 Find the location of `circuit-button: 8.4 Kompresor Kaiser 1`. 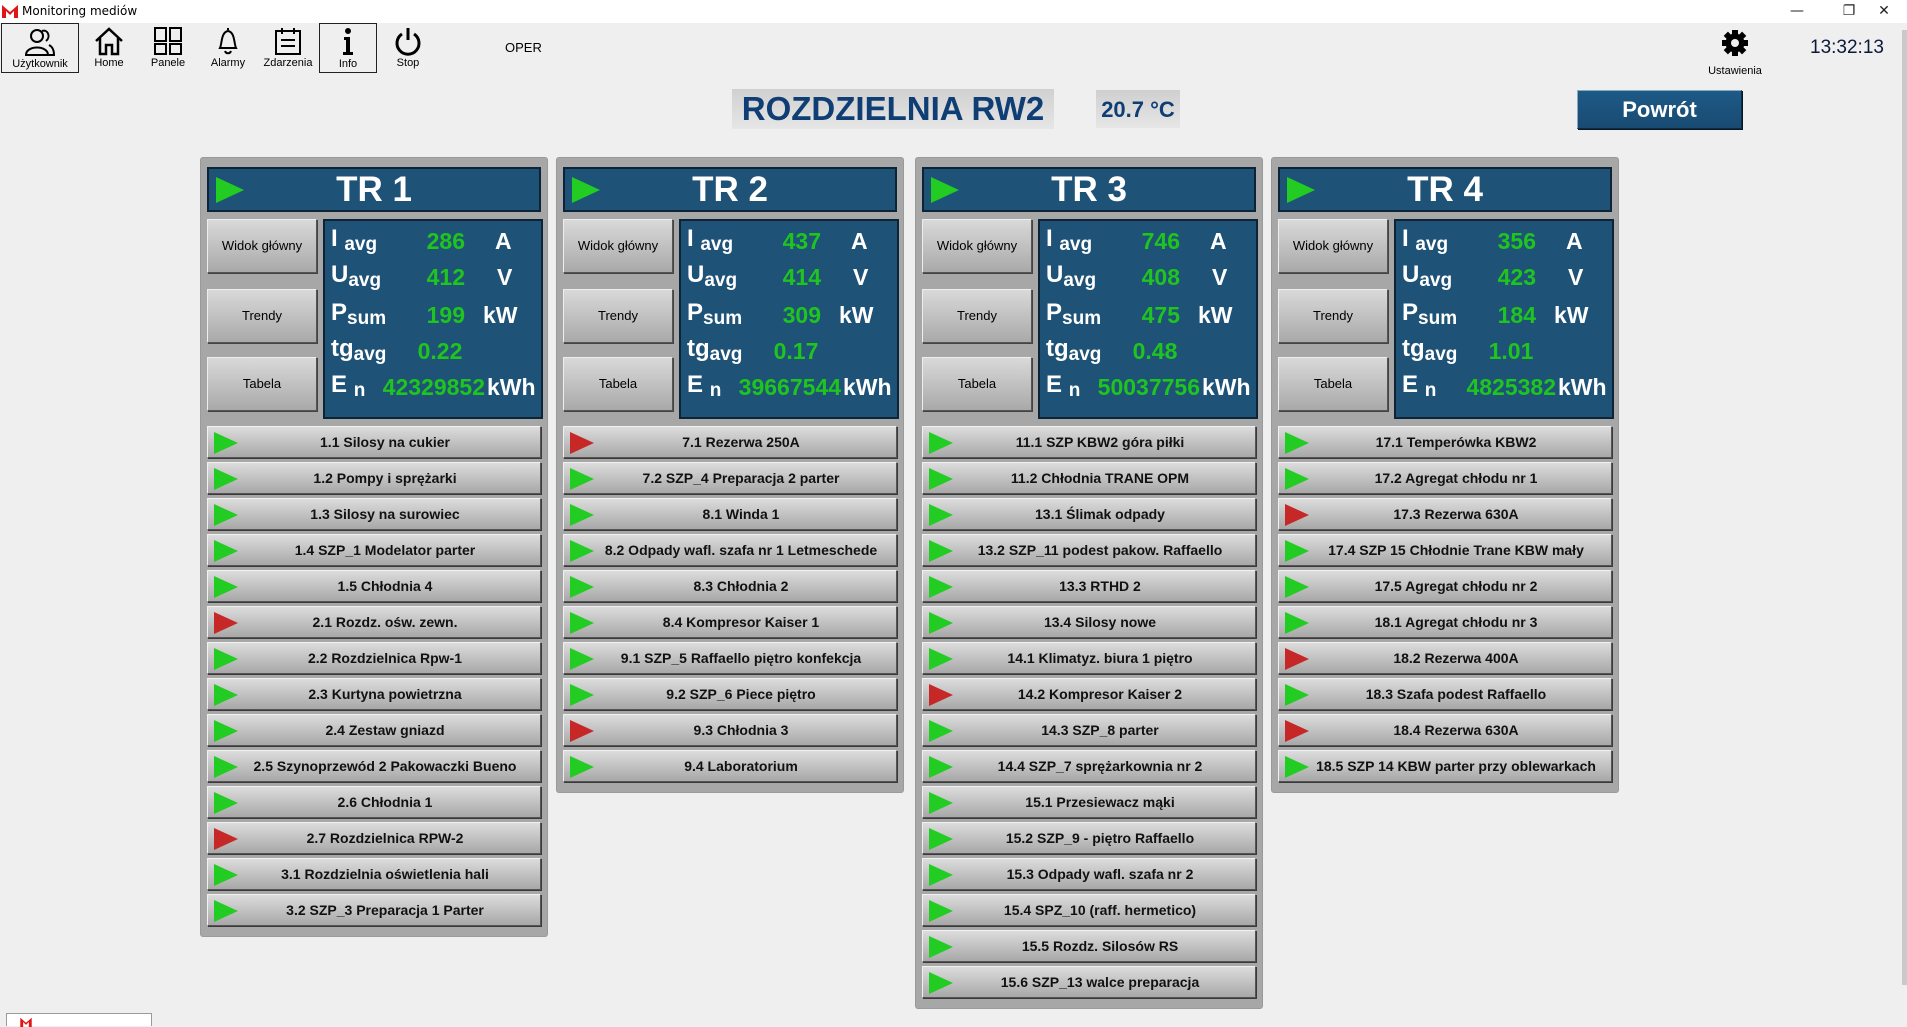

circuit-button: 8.4 Kompresor Kaiser 1 is located at coordinates (730, 622).